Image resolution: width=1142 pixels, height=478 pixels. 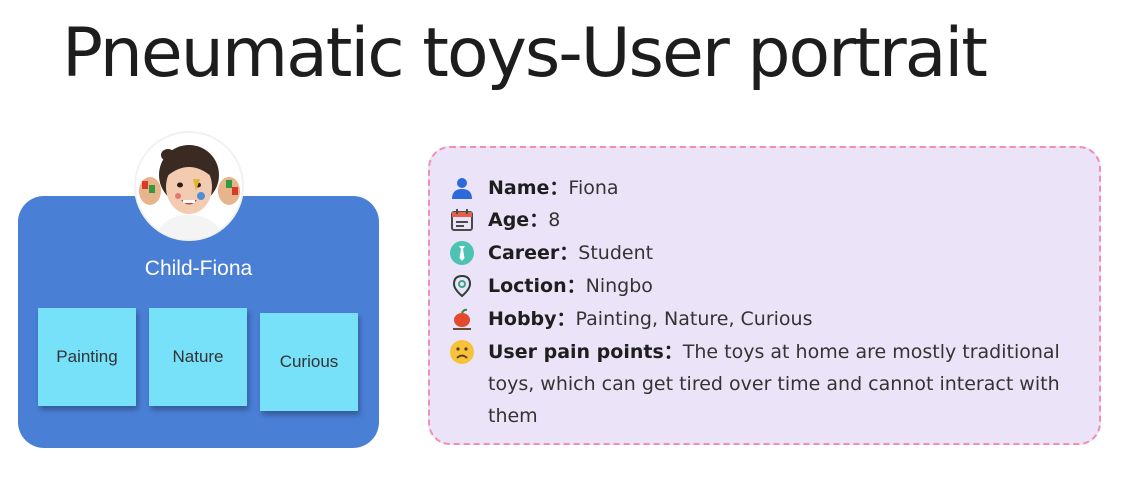 What do you see at coordinates (554, 220) in the screenshot?
I see `age-value: 8` at bounding box center [554, 220].